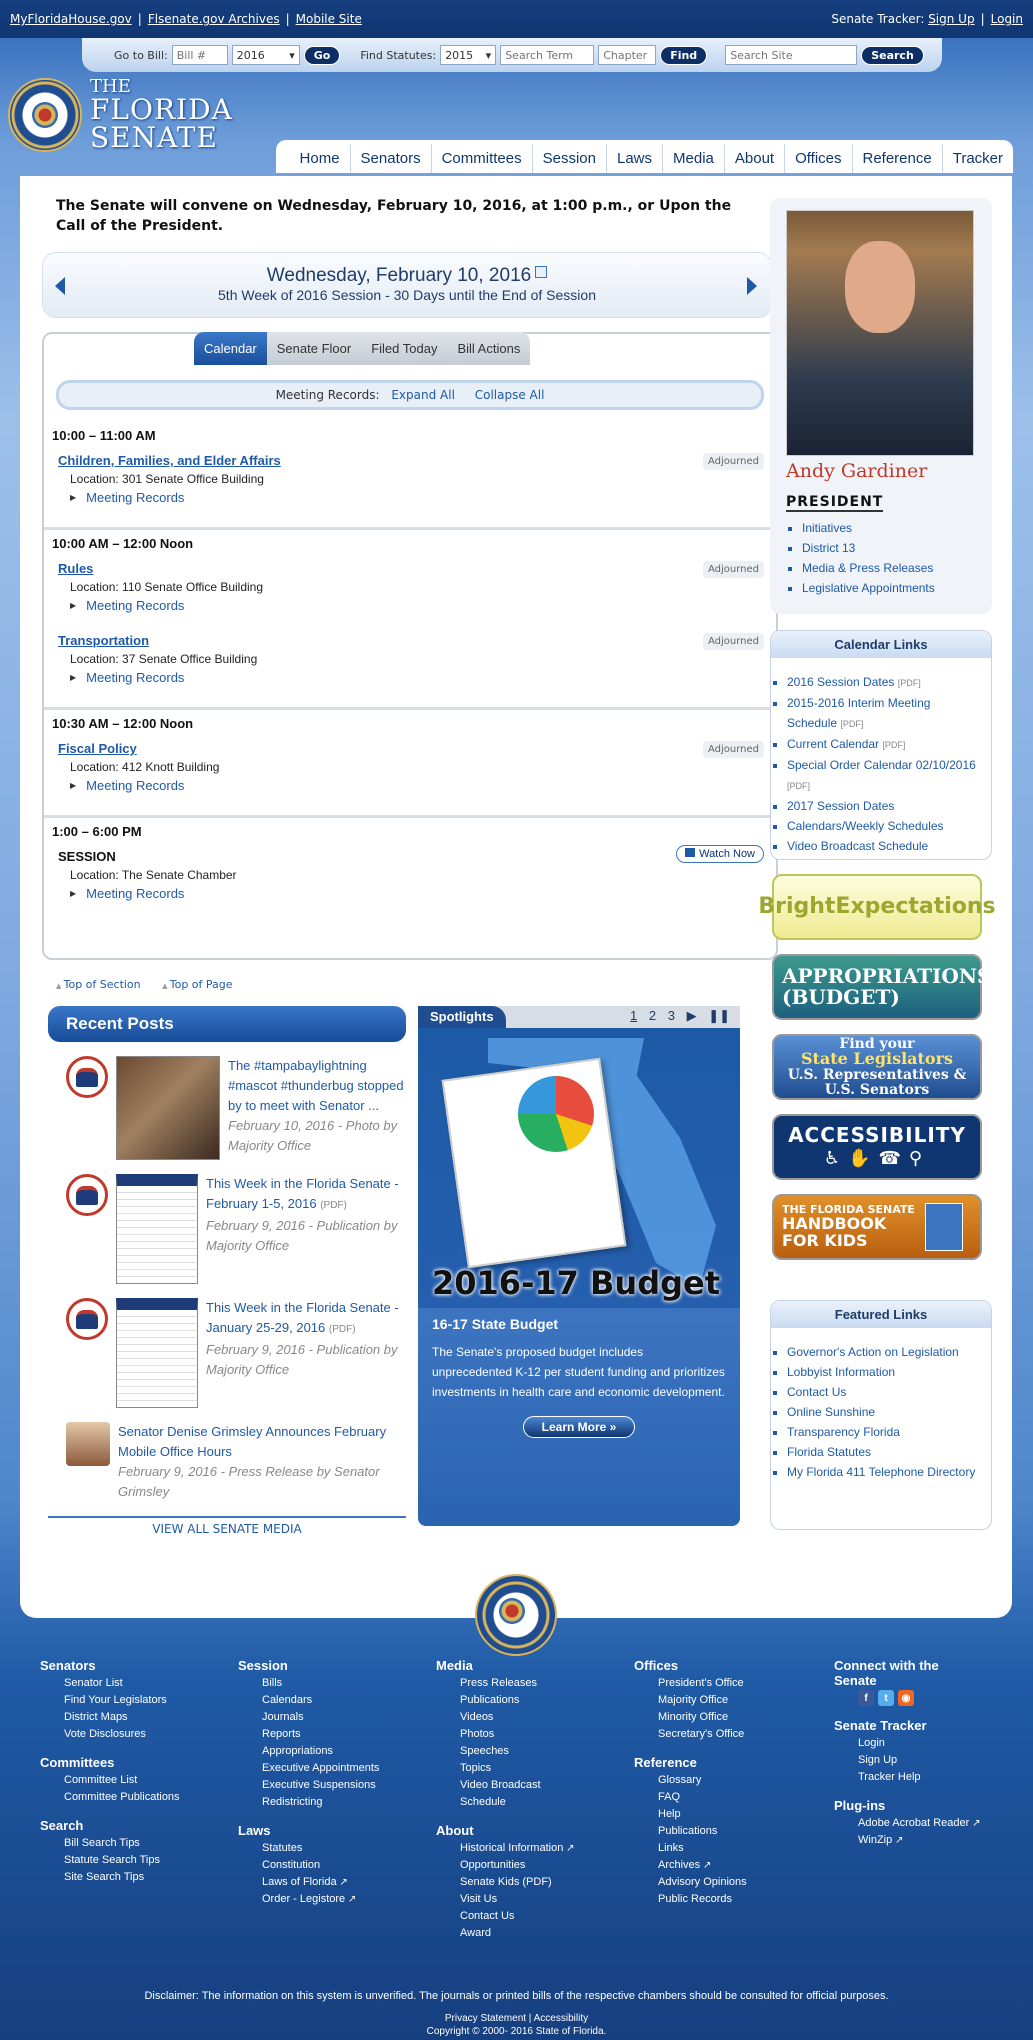  Describe the element at coordinates (909, 1743) in the screenshot. I see `footer-link: Login` at that location.